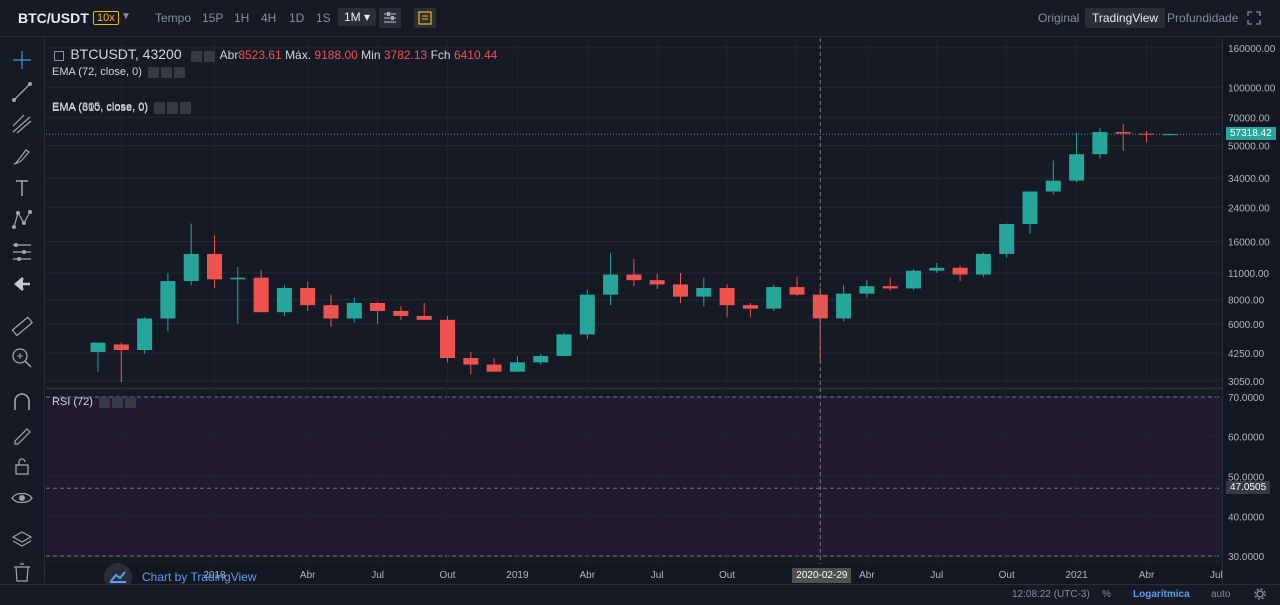  What do you see at coordinates (1249, 147) in the screenshot?
I see `price-tick-label: 50000.00` at bounding box center [1249, 147].